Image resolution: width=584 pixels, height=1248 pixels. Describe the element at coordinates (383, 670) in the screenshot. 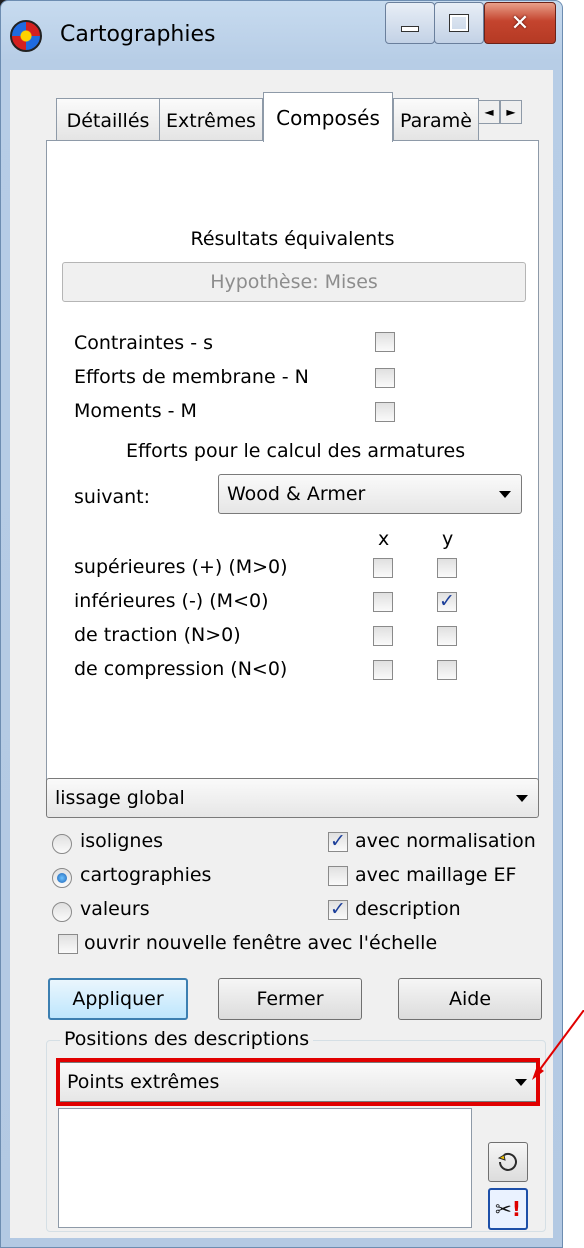

I see `compression-x-checkbox` at that location.